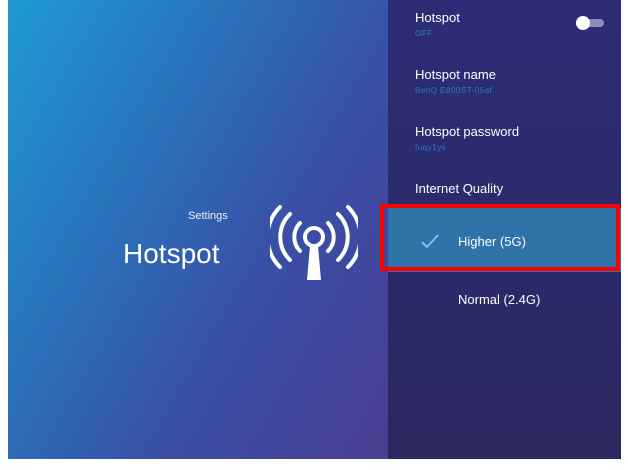  I want to click on option-normal-2-4g: Normal (2.4G), so click(499, 299).